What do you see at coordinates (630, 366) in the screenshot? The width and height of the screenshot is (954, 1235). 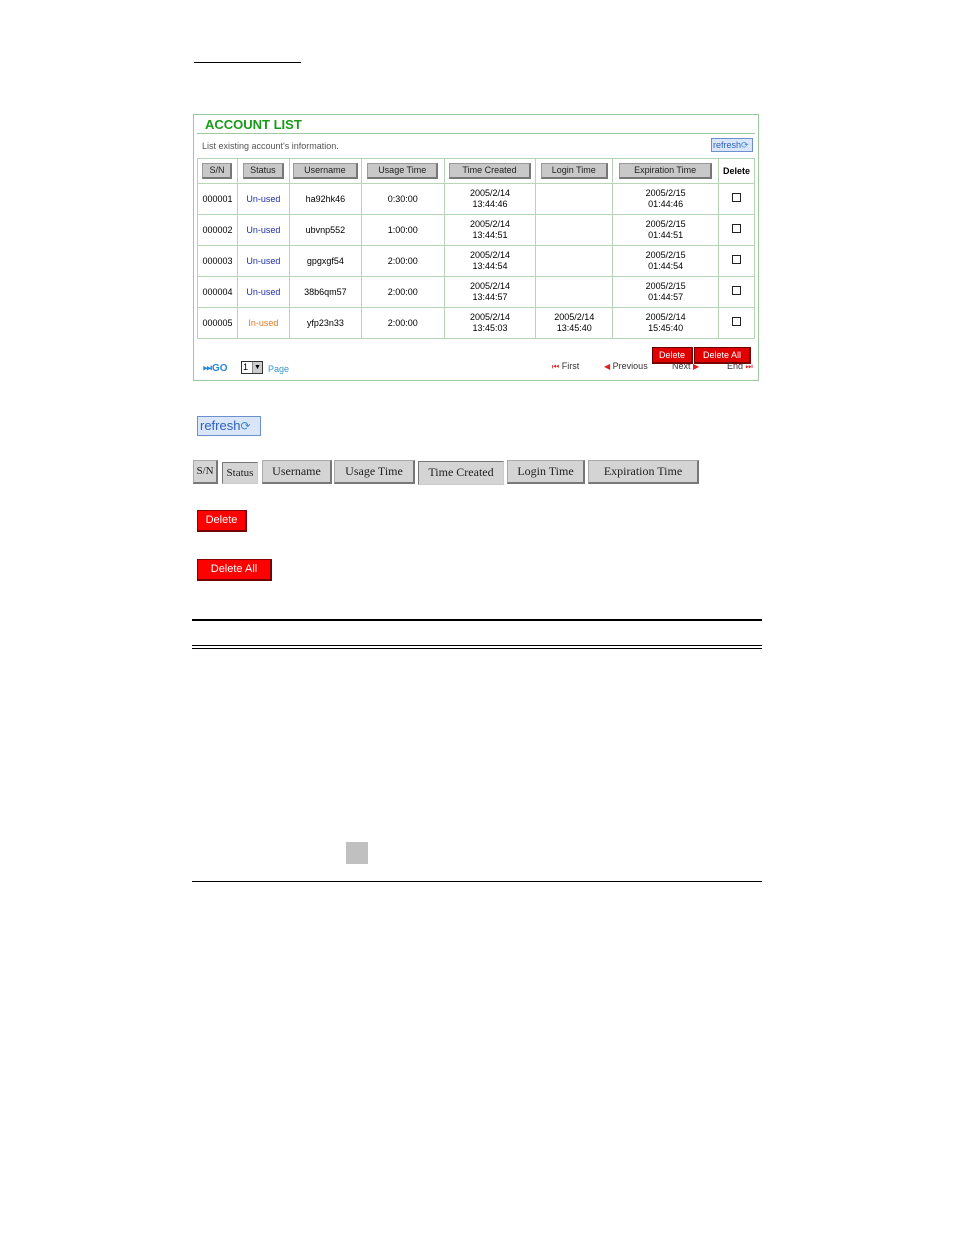 I see `previous-label: Previous` at bounding box center [630, 366].